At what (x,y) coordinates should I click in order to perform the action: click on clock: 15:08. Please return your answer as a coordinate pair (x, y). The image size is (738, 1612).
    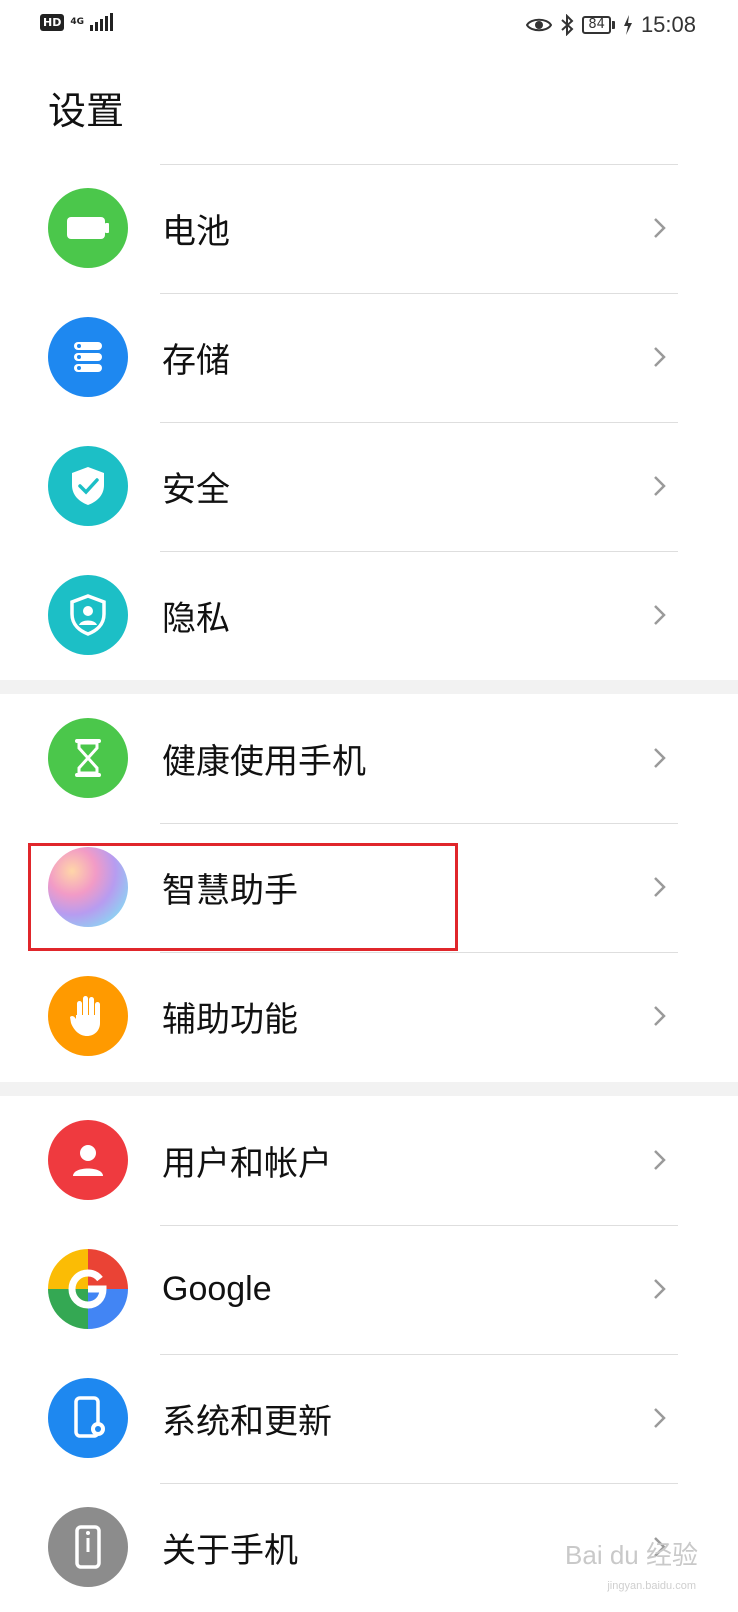
    Looking at the image, I should click on (668, 24).